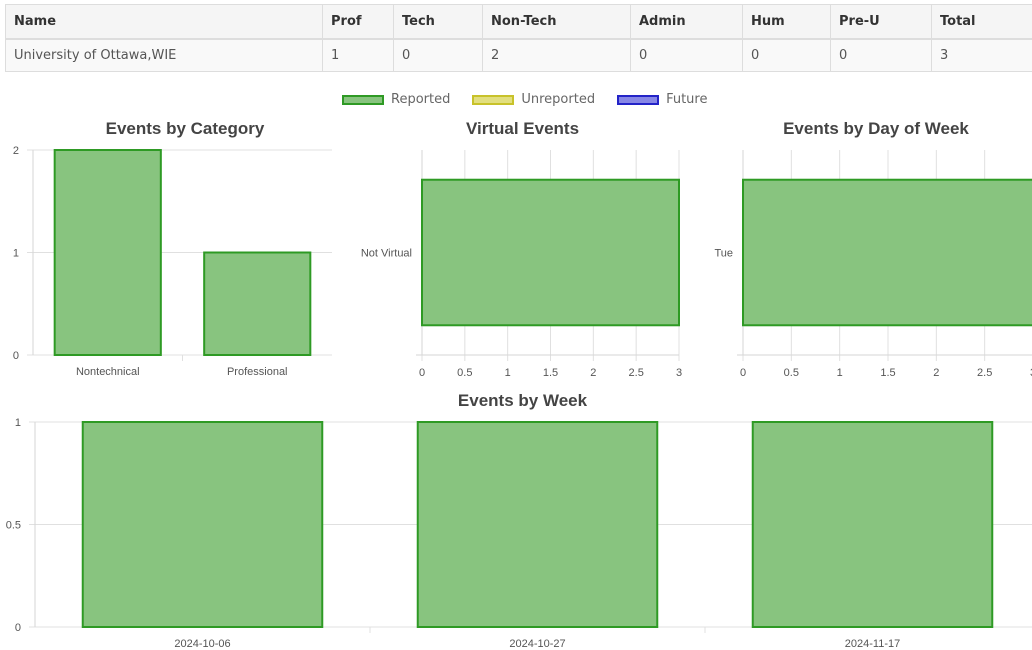 This screenshot has width=1032, height=650. I want to click on chart-virtual, so click(548, 255).